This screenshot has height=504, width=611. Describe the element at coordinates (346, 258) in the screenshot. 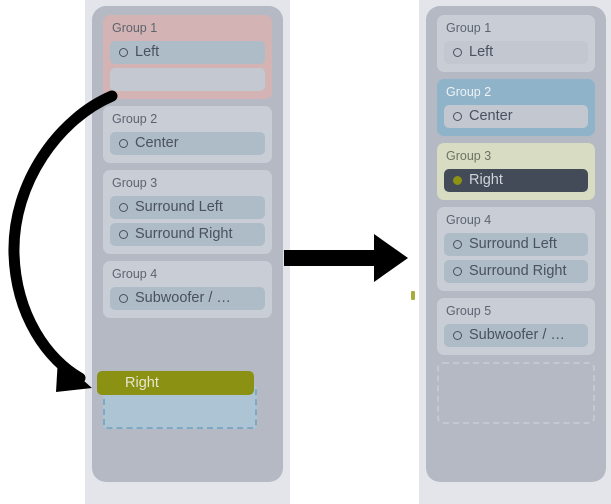

I see `transition-arrow-icon` at that location.